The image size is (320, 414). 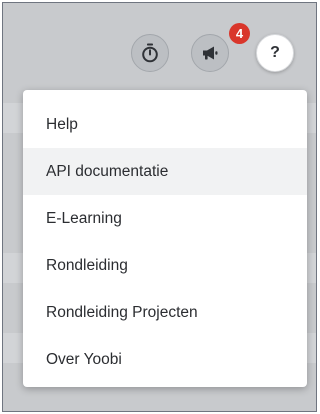 I want to click on timer-button, so click(x=150, y=53).